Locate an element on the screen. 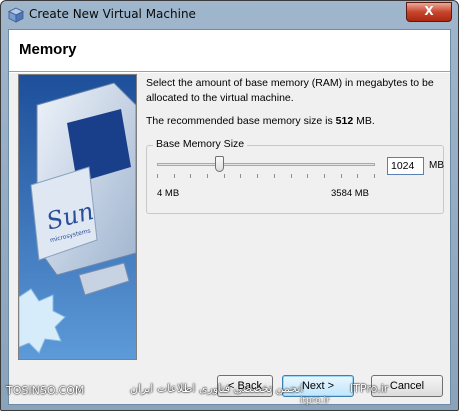  page-title: Memory is located at coordinates (48, 49).